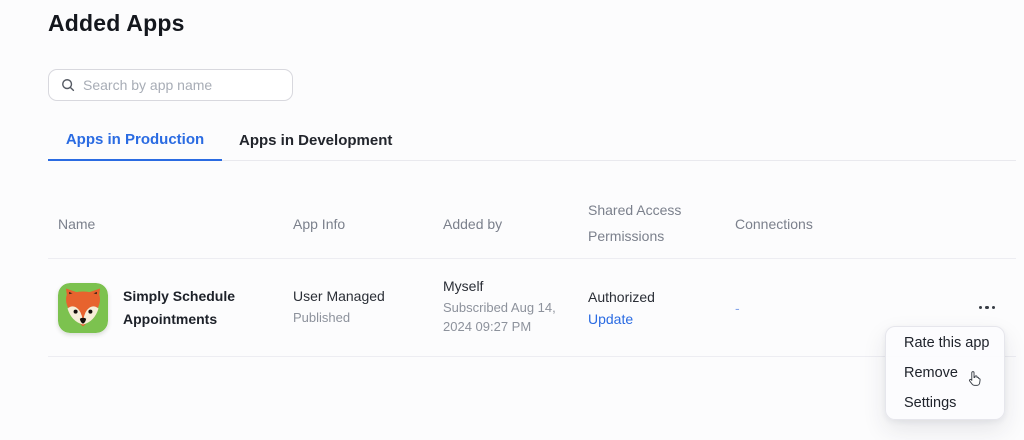  What do you see at coordinates (635, 223) in the screenshot?
I see `column-header-shared-access: Shared Access Permissions` at bounding box center [635, 223].